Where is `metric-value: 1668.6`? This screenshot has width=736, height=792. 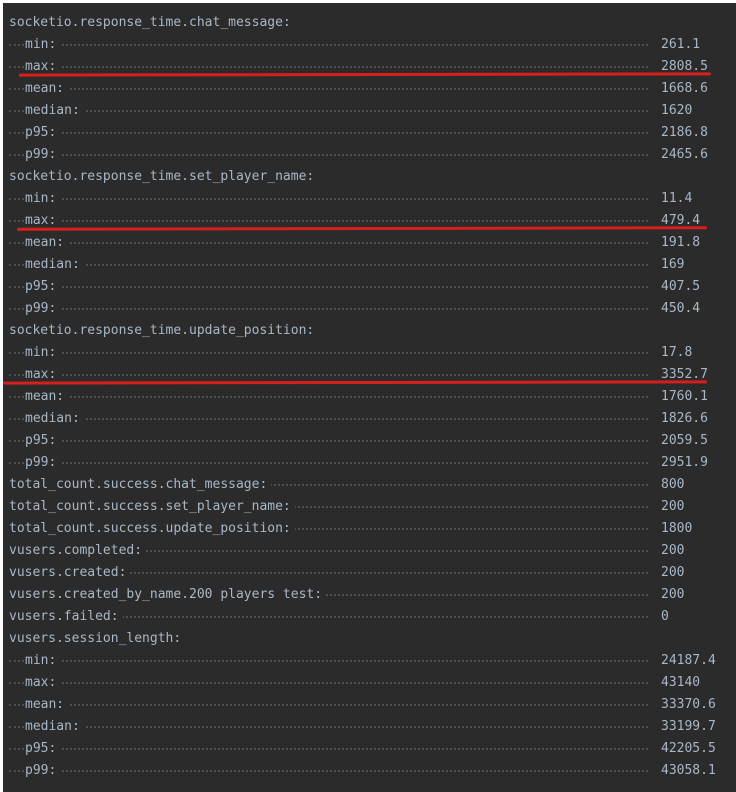 metric-value: 1668.6 is located at coordinates (682, 89).